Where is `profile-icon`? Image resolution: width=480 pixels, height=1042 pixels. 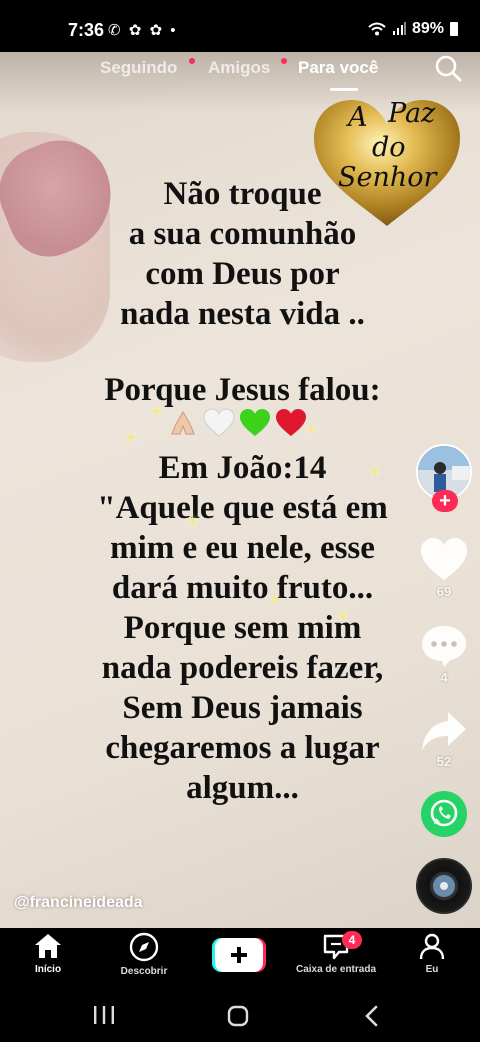 profile-icon is located at coordinates (432, 946).